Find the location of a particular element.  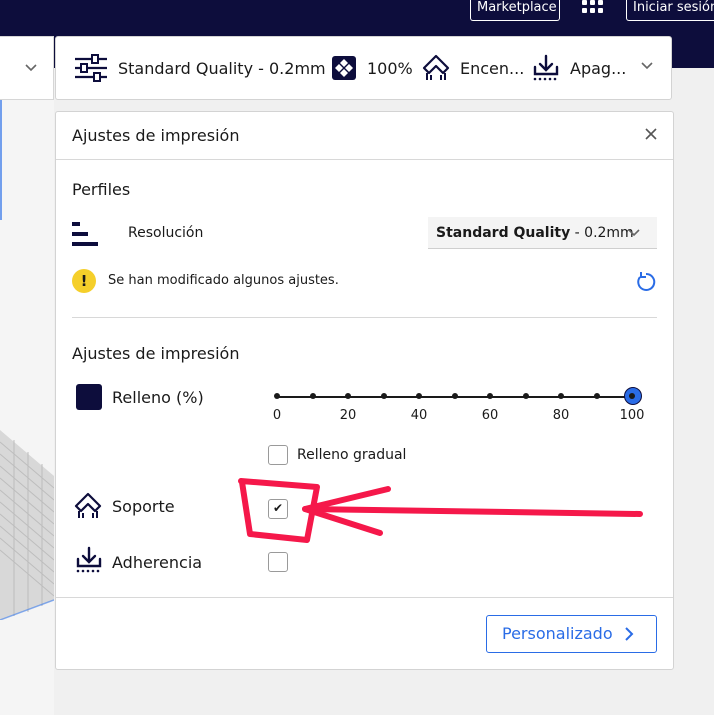

warning-icon: ! is located at coordinates (84, 281).